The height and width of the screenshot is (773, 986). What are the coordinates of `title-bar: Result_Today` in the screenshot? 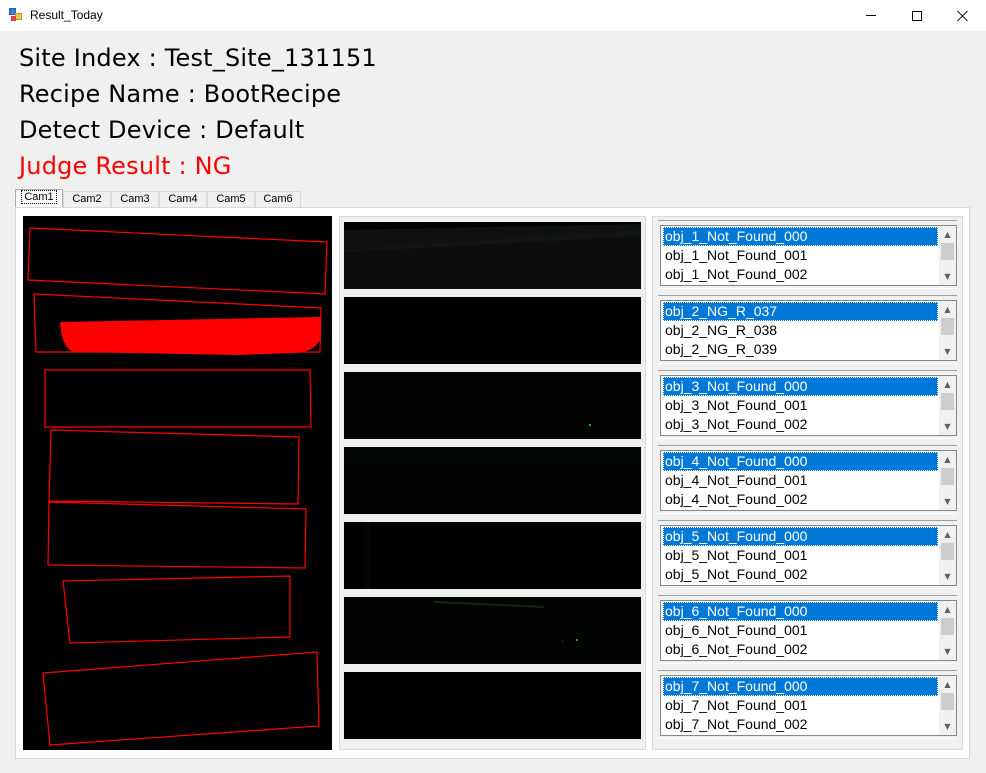 It's located at (493, 15).